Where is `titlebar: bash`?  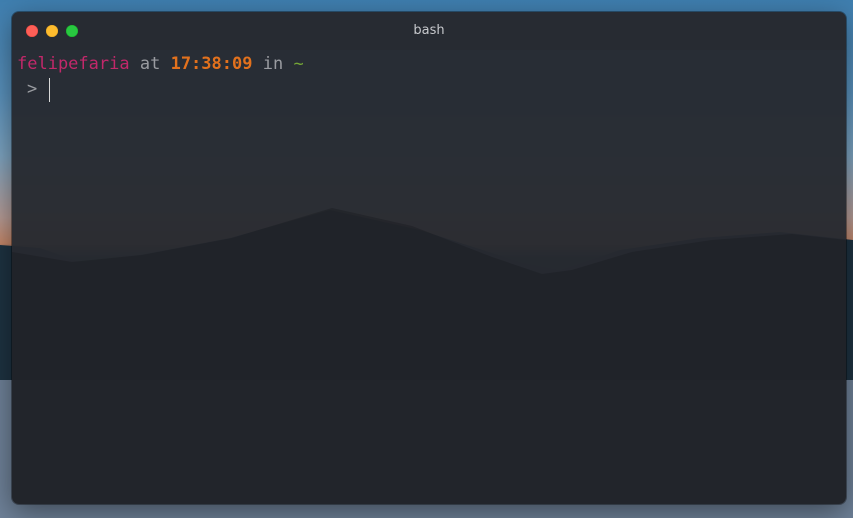 titlebar: bash is located at coordinates (429, 31).